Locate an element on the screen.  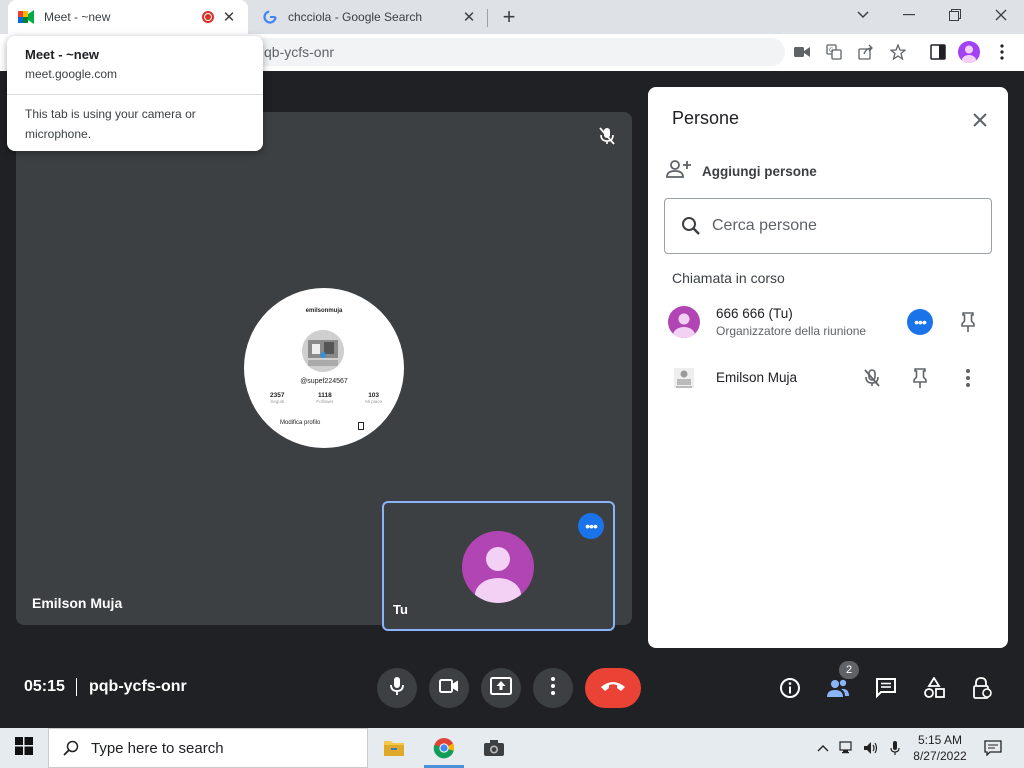
hover-card-url: meet.google.com is located at coordinates (71, 74).